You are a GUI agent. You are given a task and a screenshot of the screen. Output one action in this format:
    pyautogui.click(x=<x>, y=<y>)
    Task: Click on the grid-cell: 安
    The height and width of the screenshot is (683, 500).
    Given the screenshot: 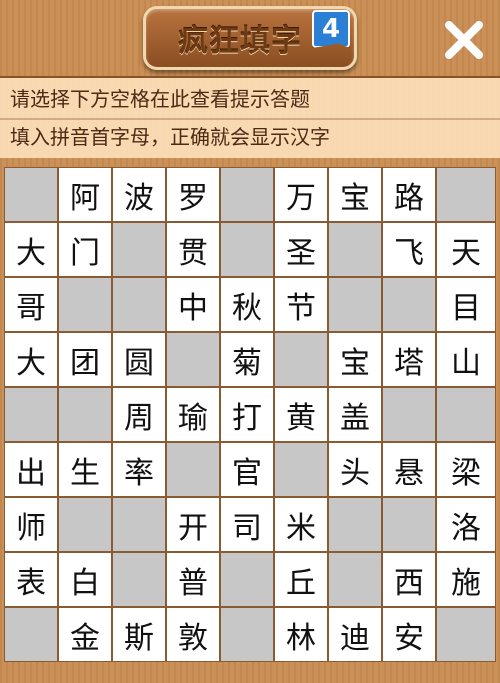 What is the action you would take?
    pyautogui.click(x=409, y=634)
    